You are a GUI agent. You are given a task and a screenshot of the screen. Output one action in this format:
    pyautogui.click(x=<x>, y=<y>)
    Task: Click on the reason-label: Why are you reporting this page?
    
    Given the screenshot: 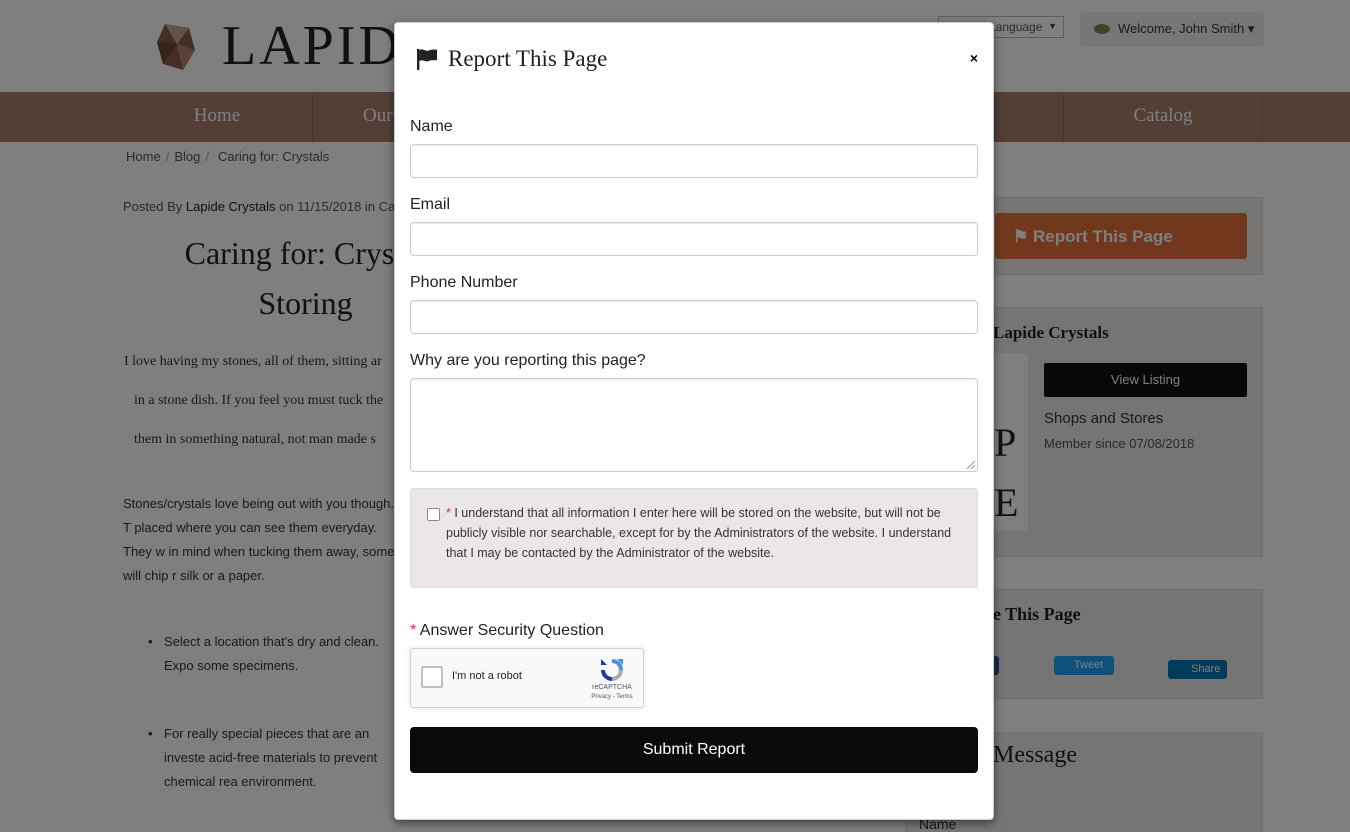 What is the action you would take?
    pyautogui.click(x=528, y=360)
    